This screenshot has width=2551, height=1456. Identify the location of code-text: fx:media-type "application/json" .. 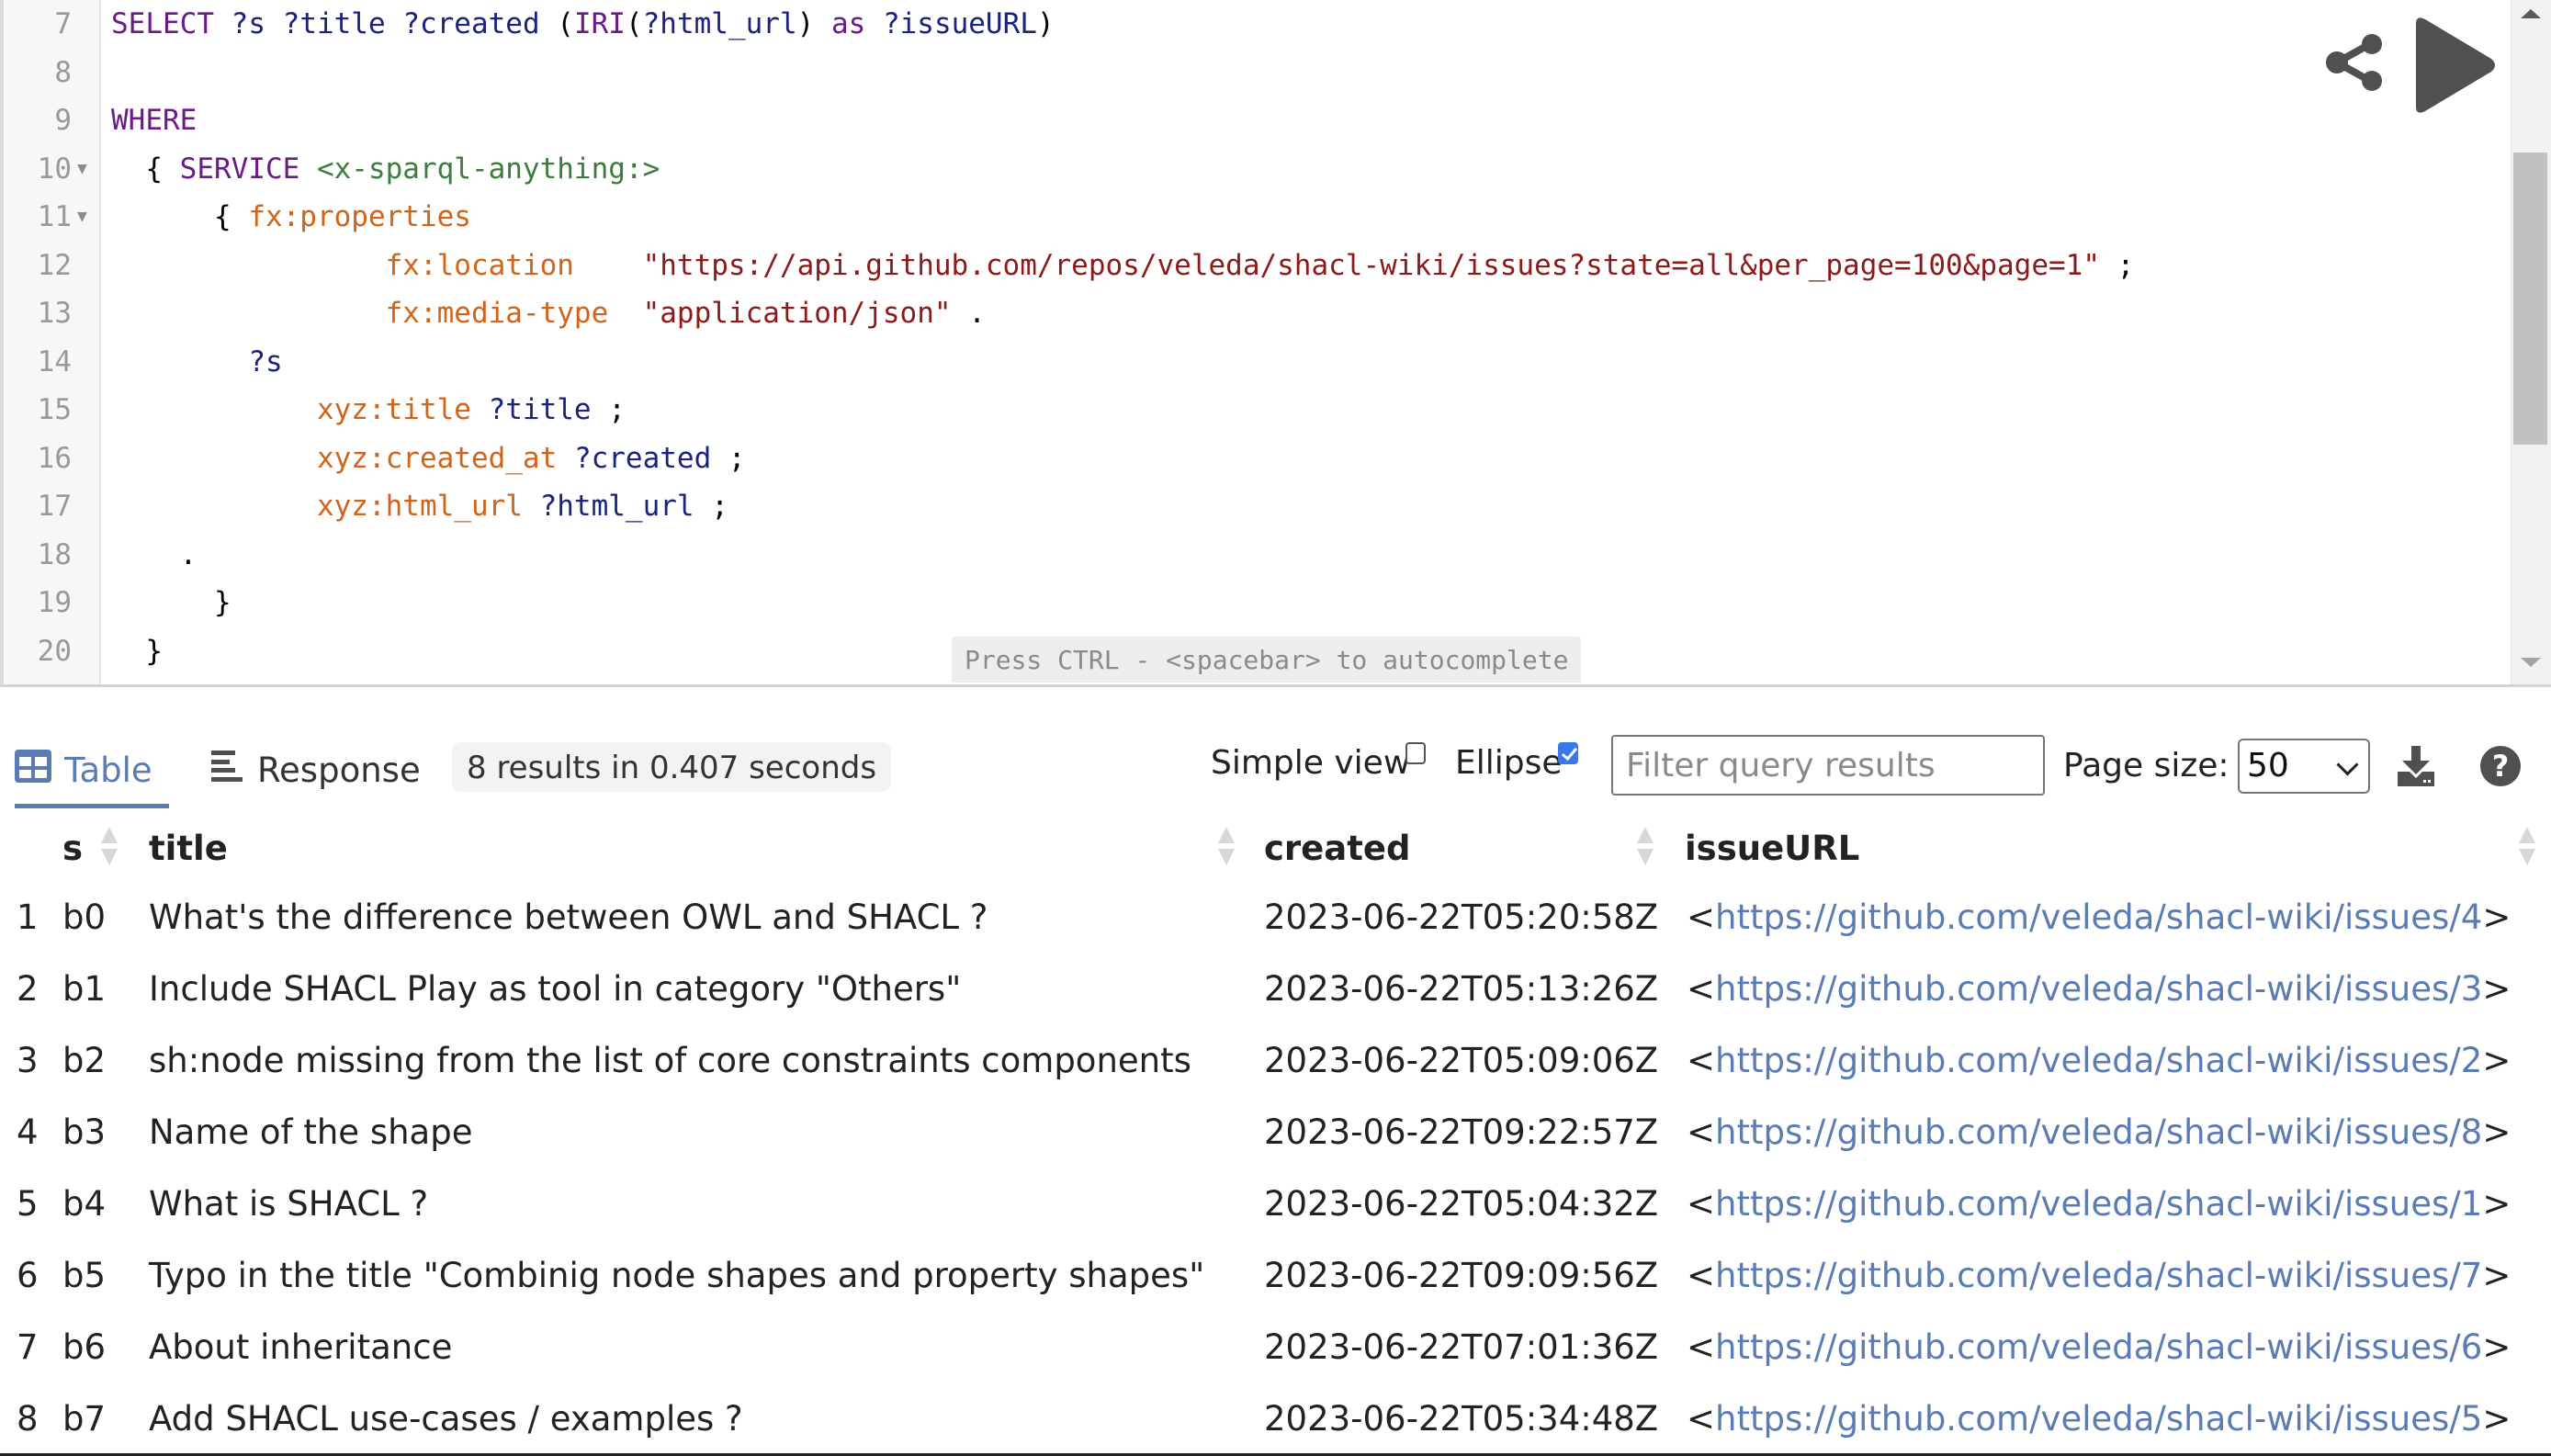
(548, 313).